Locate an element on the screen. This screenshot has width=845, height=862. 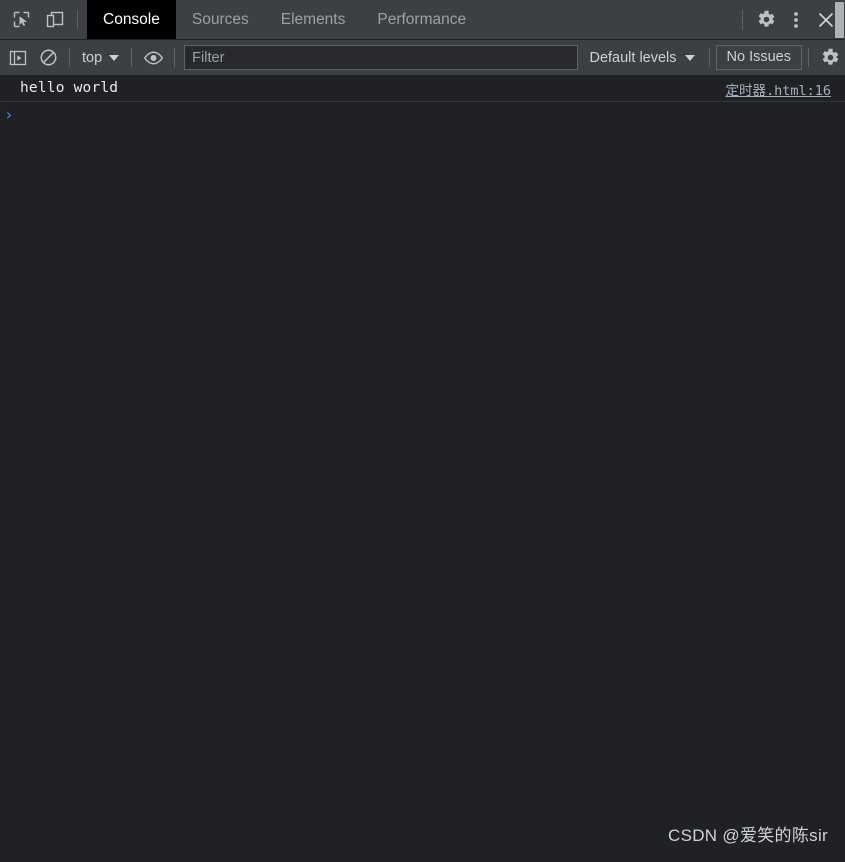
panel-tabs: Console Sources Elements Performance is located at coordinates (284, 19).